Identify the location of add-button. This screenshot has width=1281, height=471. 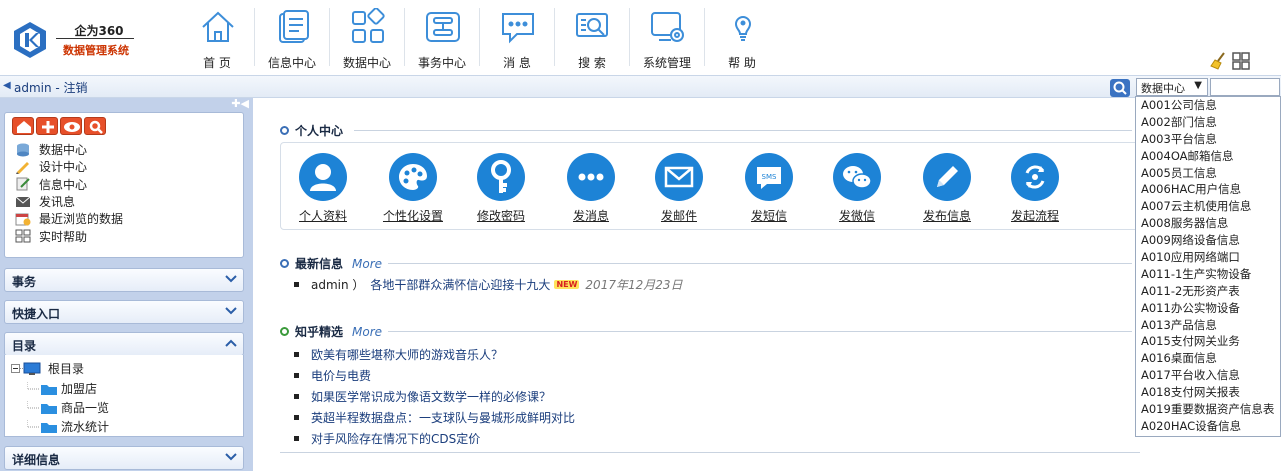
(47, 126).